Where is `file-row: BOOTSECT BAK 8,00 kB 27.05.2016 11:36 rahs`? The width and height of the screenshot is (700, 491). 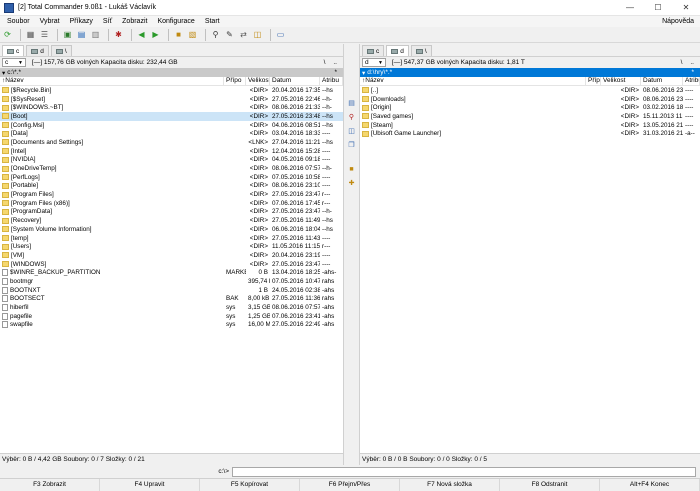
file-row: BOOTSECT BAK 8,00 kB 27.05.2016 11:36 rahs is located at coordinates (171, 299).